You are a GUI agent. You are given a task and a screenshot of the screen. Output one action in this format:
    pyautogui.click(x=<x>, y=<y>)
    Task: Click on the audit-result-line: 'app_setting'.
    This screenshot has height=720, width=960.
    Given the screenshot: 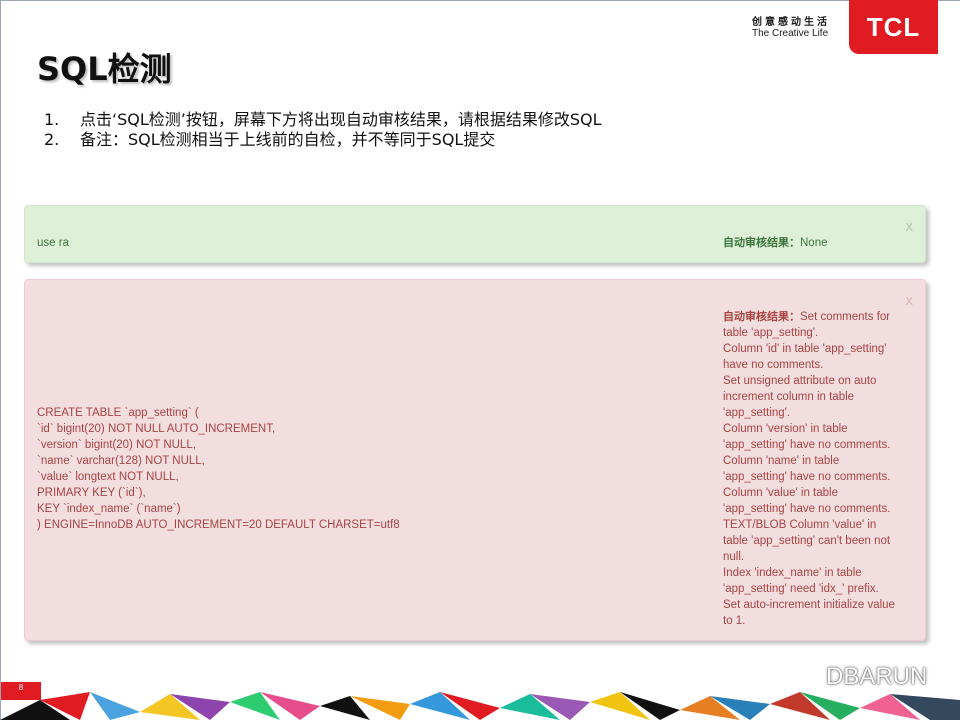 What is the action you would take?
    pyautogui.click(x=757, y=413)
    